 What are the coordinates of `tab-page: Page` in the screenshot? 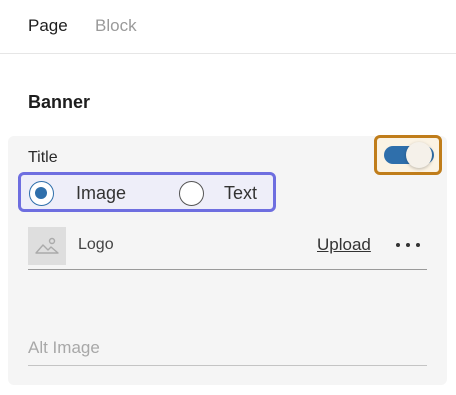 It's located at (48, 26).